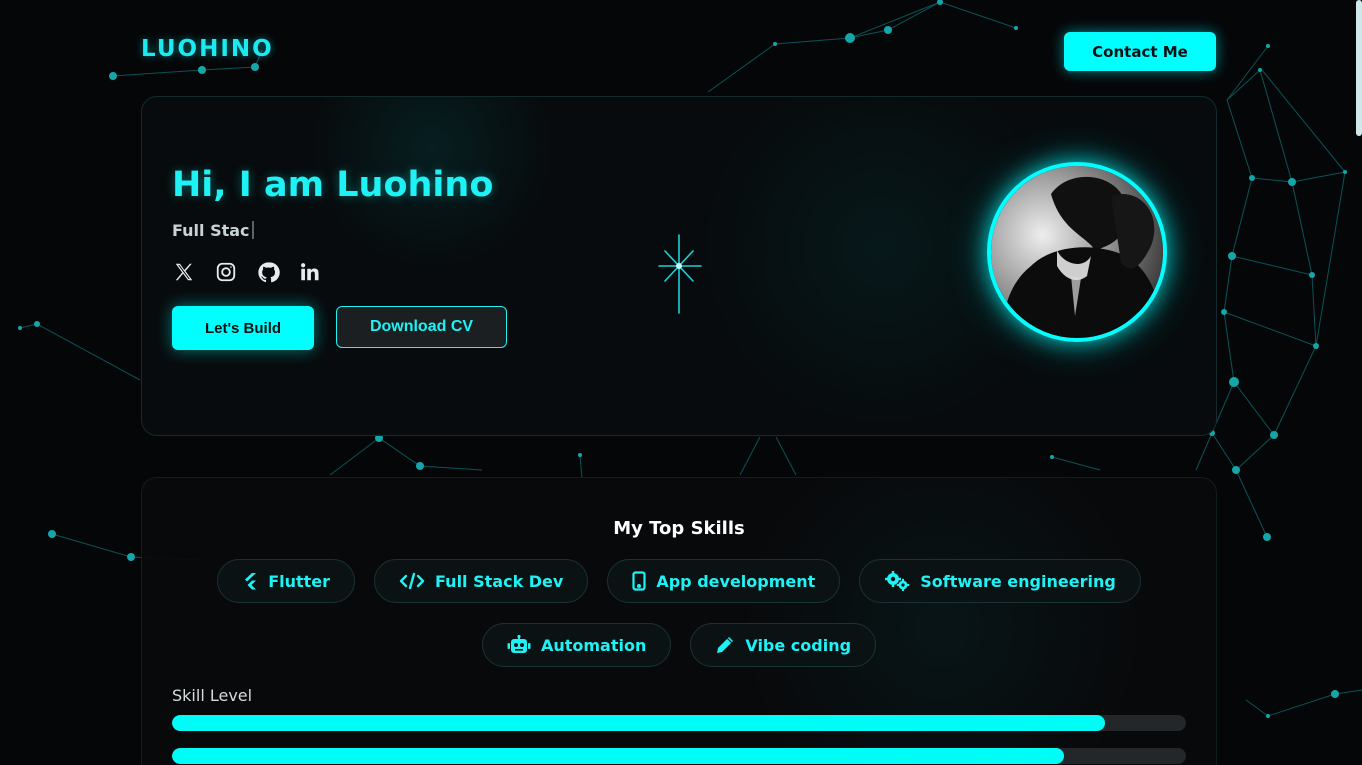 The width and height of the screenshot is (1362, 765). I want to click on contact-me-button: Contact Me, so click(1140, 51).